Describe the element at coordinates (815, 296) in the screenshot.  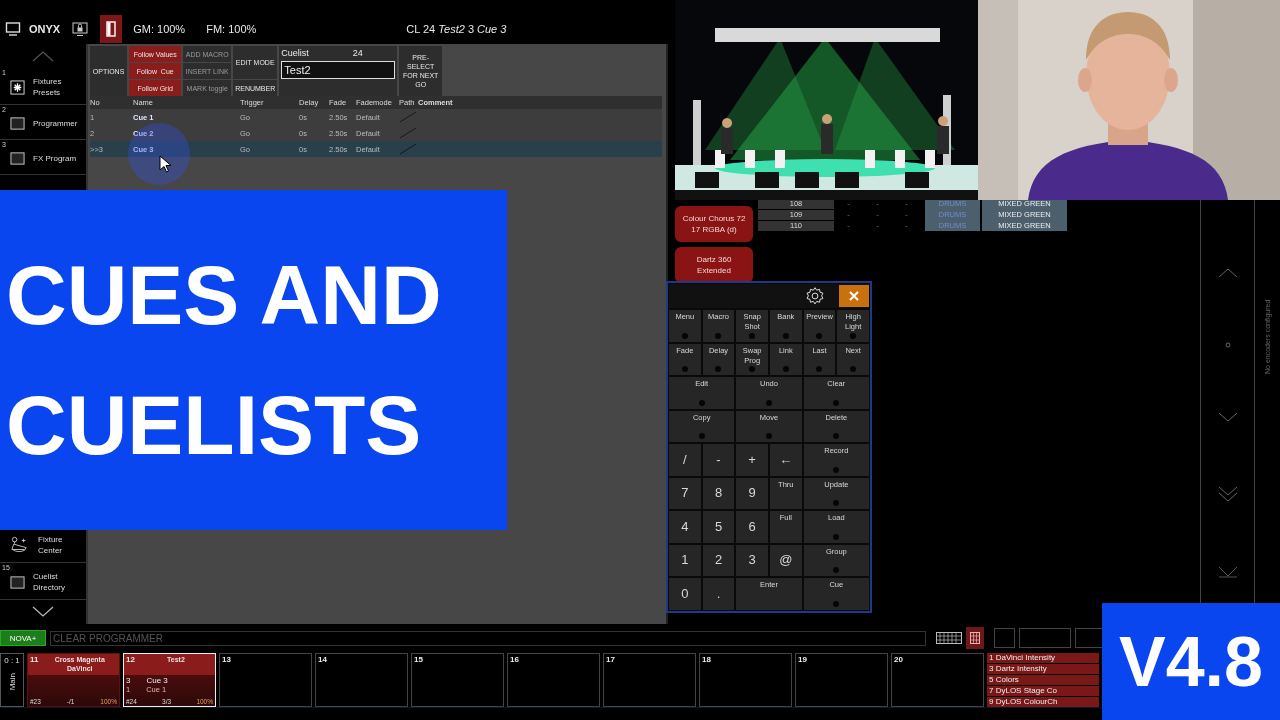
I see `settings-icon` at that location.